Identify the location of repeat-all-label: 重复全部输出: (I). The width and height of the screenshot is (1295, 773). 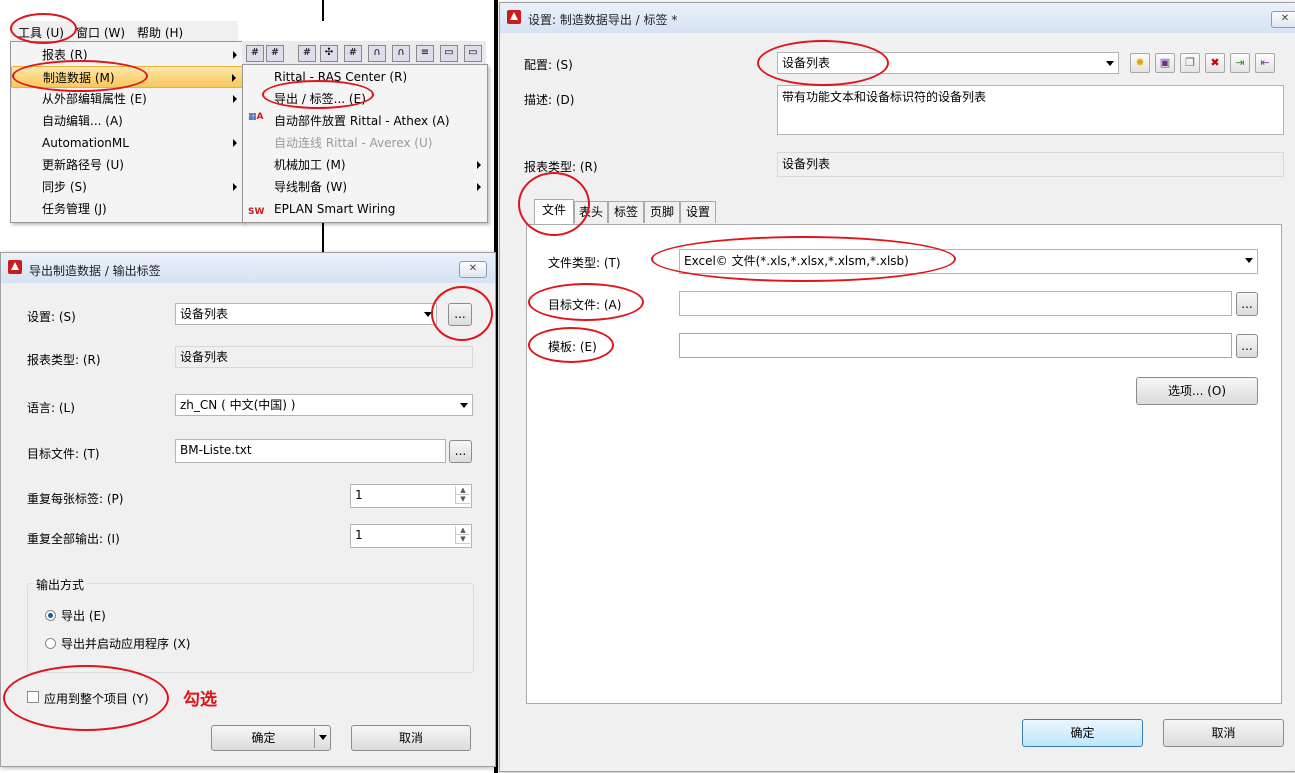
(73, 539).